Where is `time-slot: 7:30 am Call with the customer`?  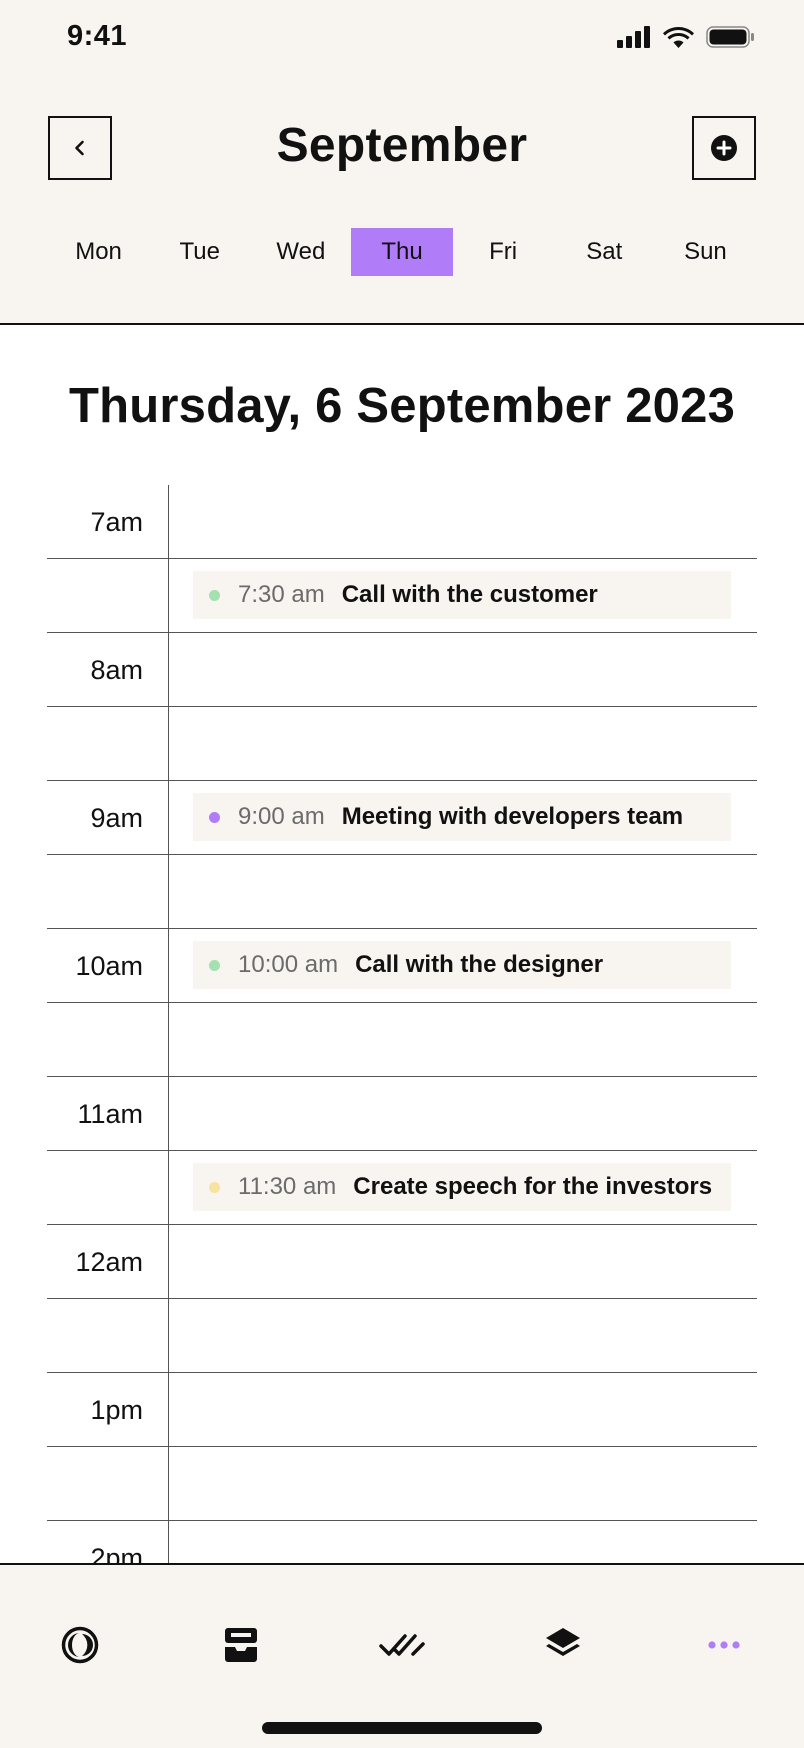
time-slot: 7:30 am Call with the customer is located at coordinates (402, 596).